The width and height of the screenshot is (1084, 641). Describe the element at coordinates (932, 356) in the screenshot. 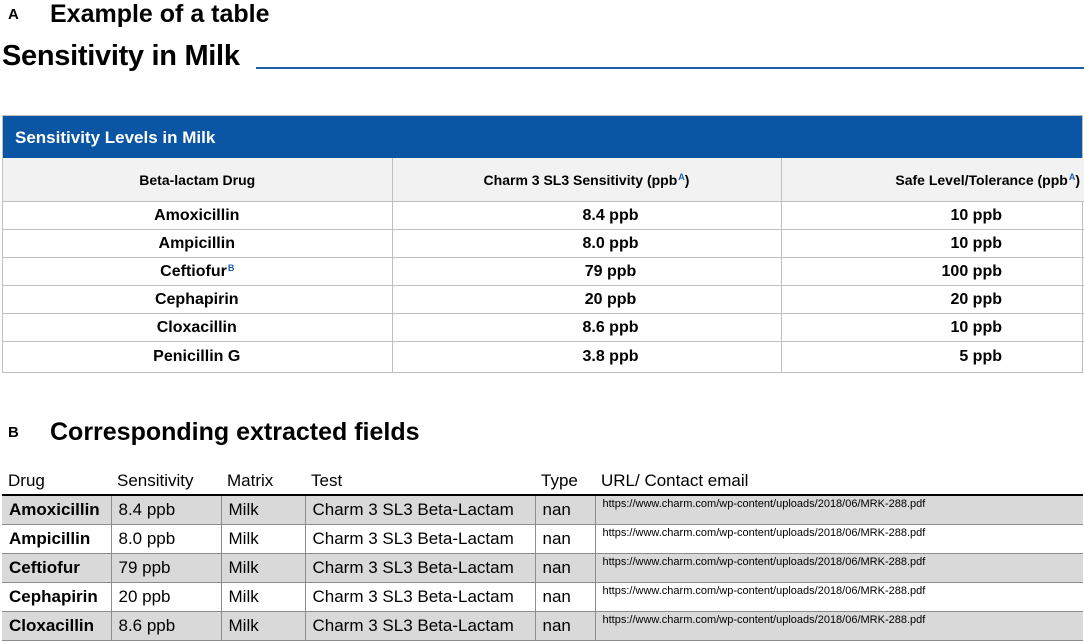

I see `tolerance-cell: 5 ppb` at that location.